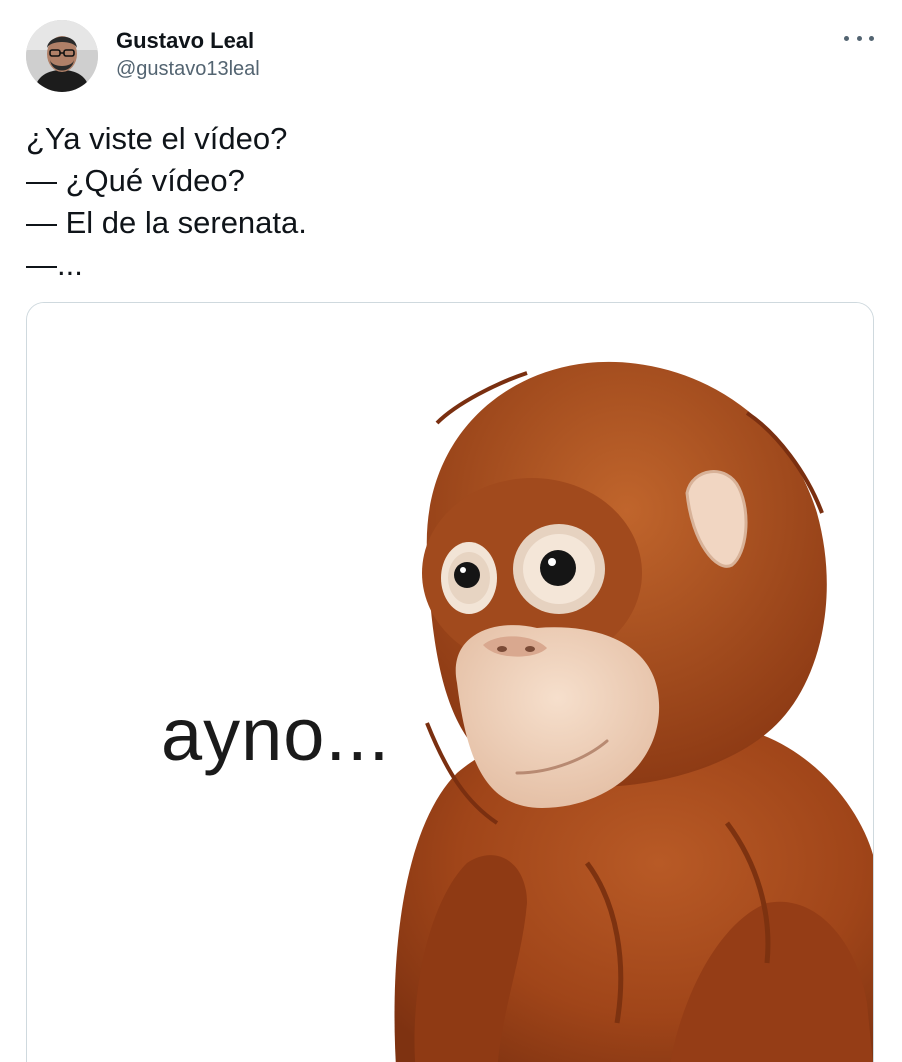  What do you see at coordinates (188, 41) in the screenshot?
I see `display-name: Gustavo Leal` at bounding box center [188, 41].